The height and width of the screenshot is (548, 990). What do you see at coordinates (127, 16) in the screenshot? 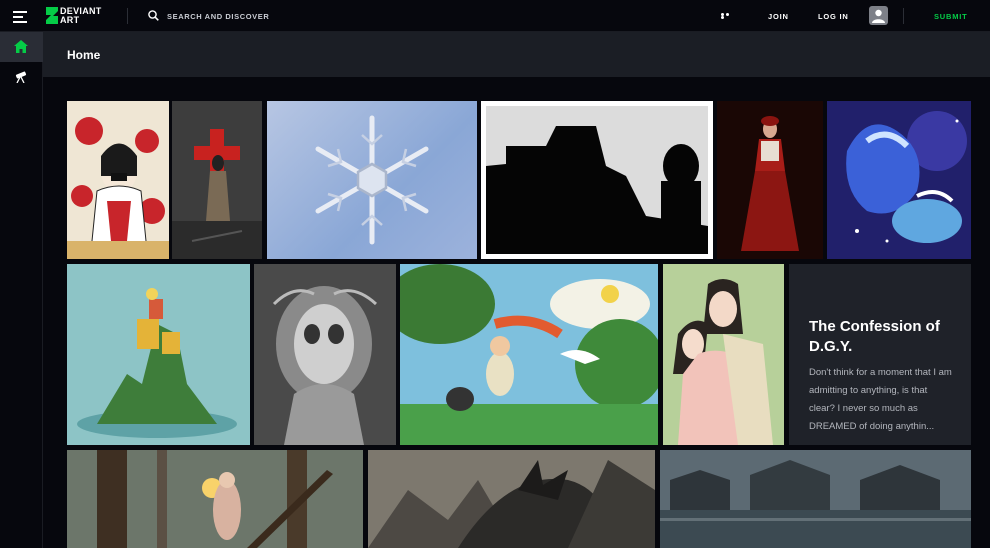
I see `top-divider` at bounding box center [127, 16].